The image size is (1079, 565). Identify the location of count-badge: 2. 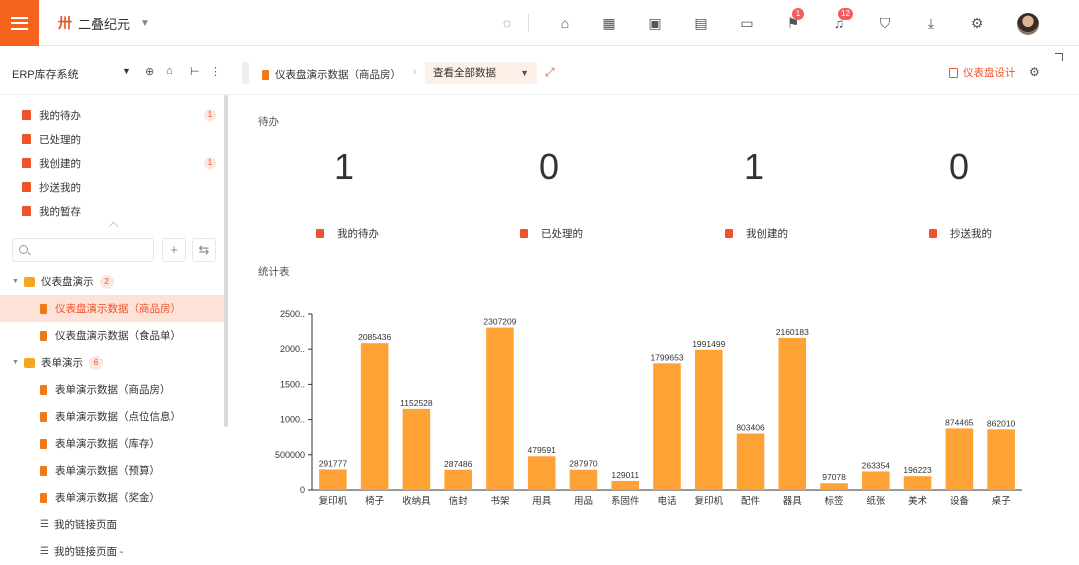
(106, 281).